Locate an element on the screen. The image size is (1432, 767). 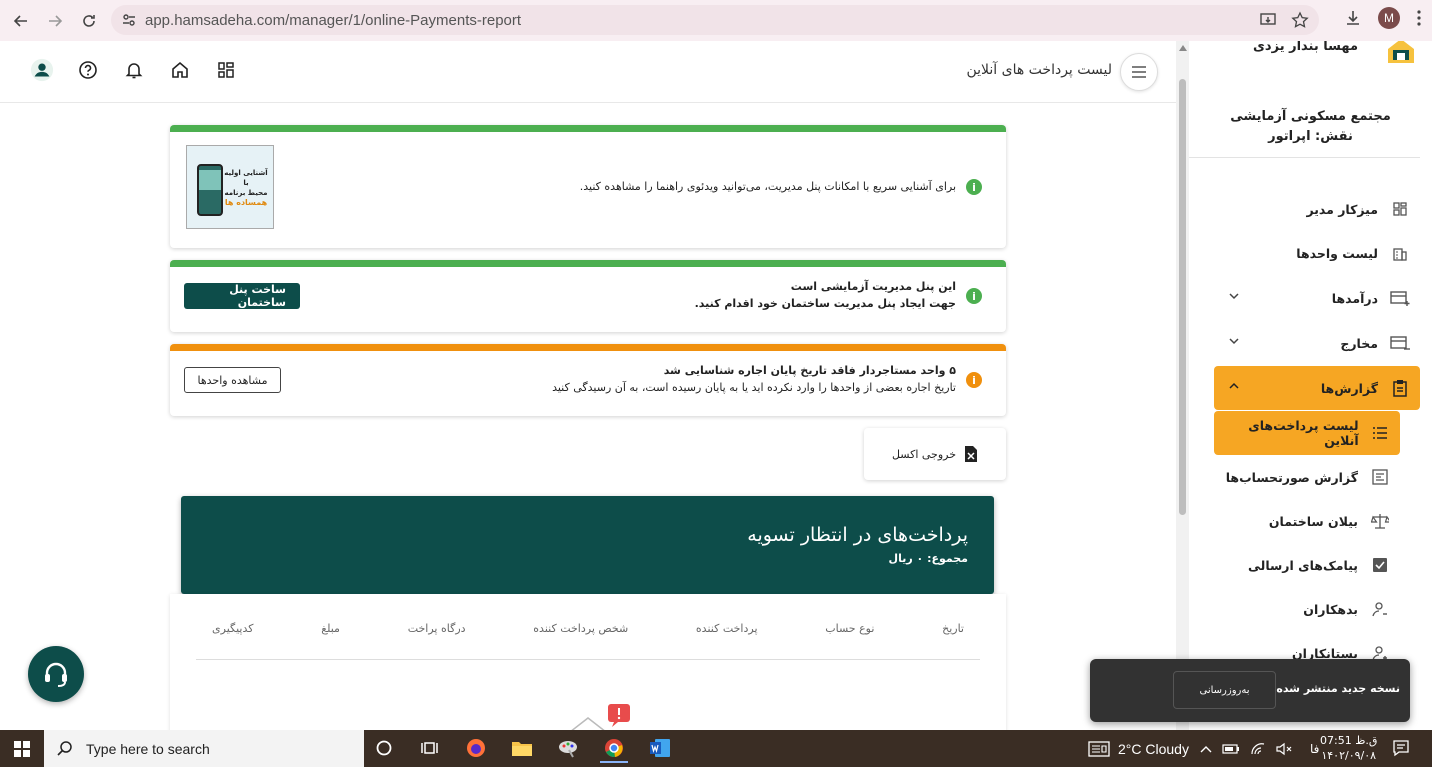
search-placeholder: Type here to search is located at coordinates (148, 748).